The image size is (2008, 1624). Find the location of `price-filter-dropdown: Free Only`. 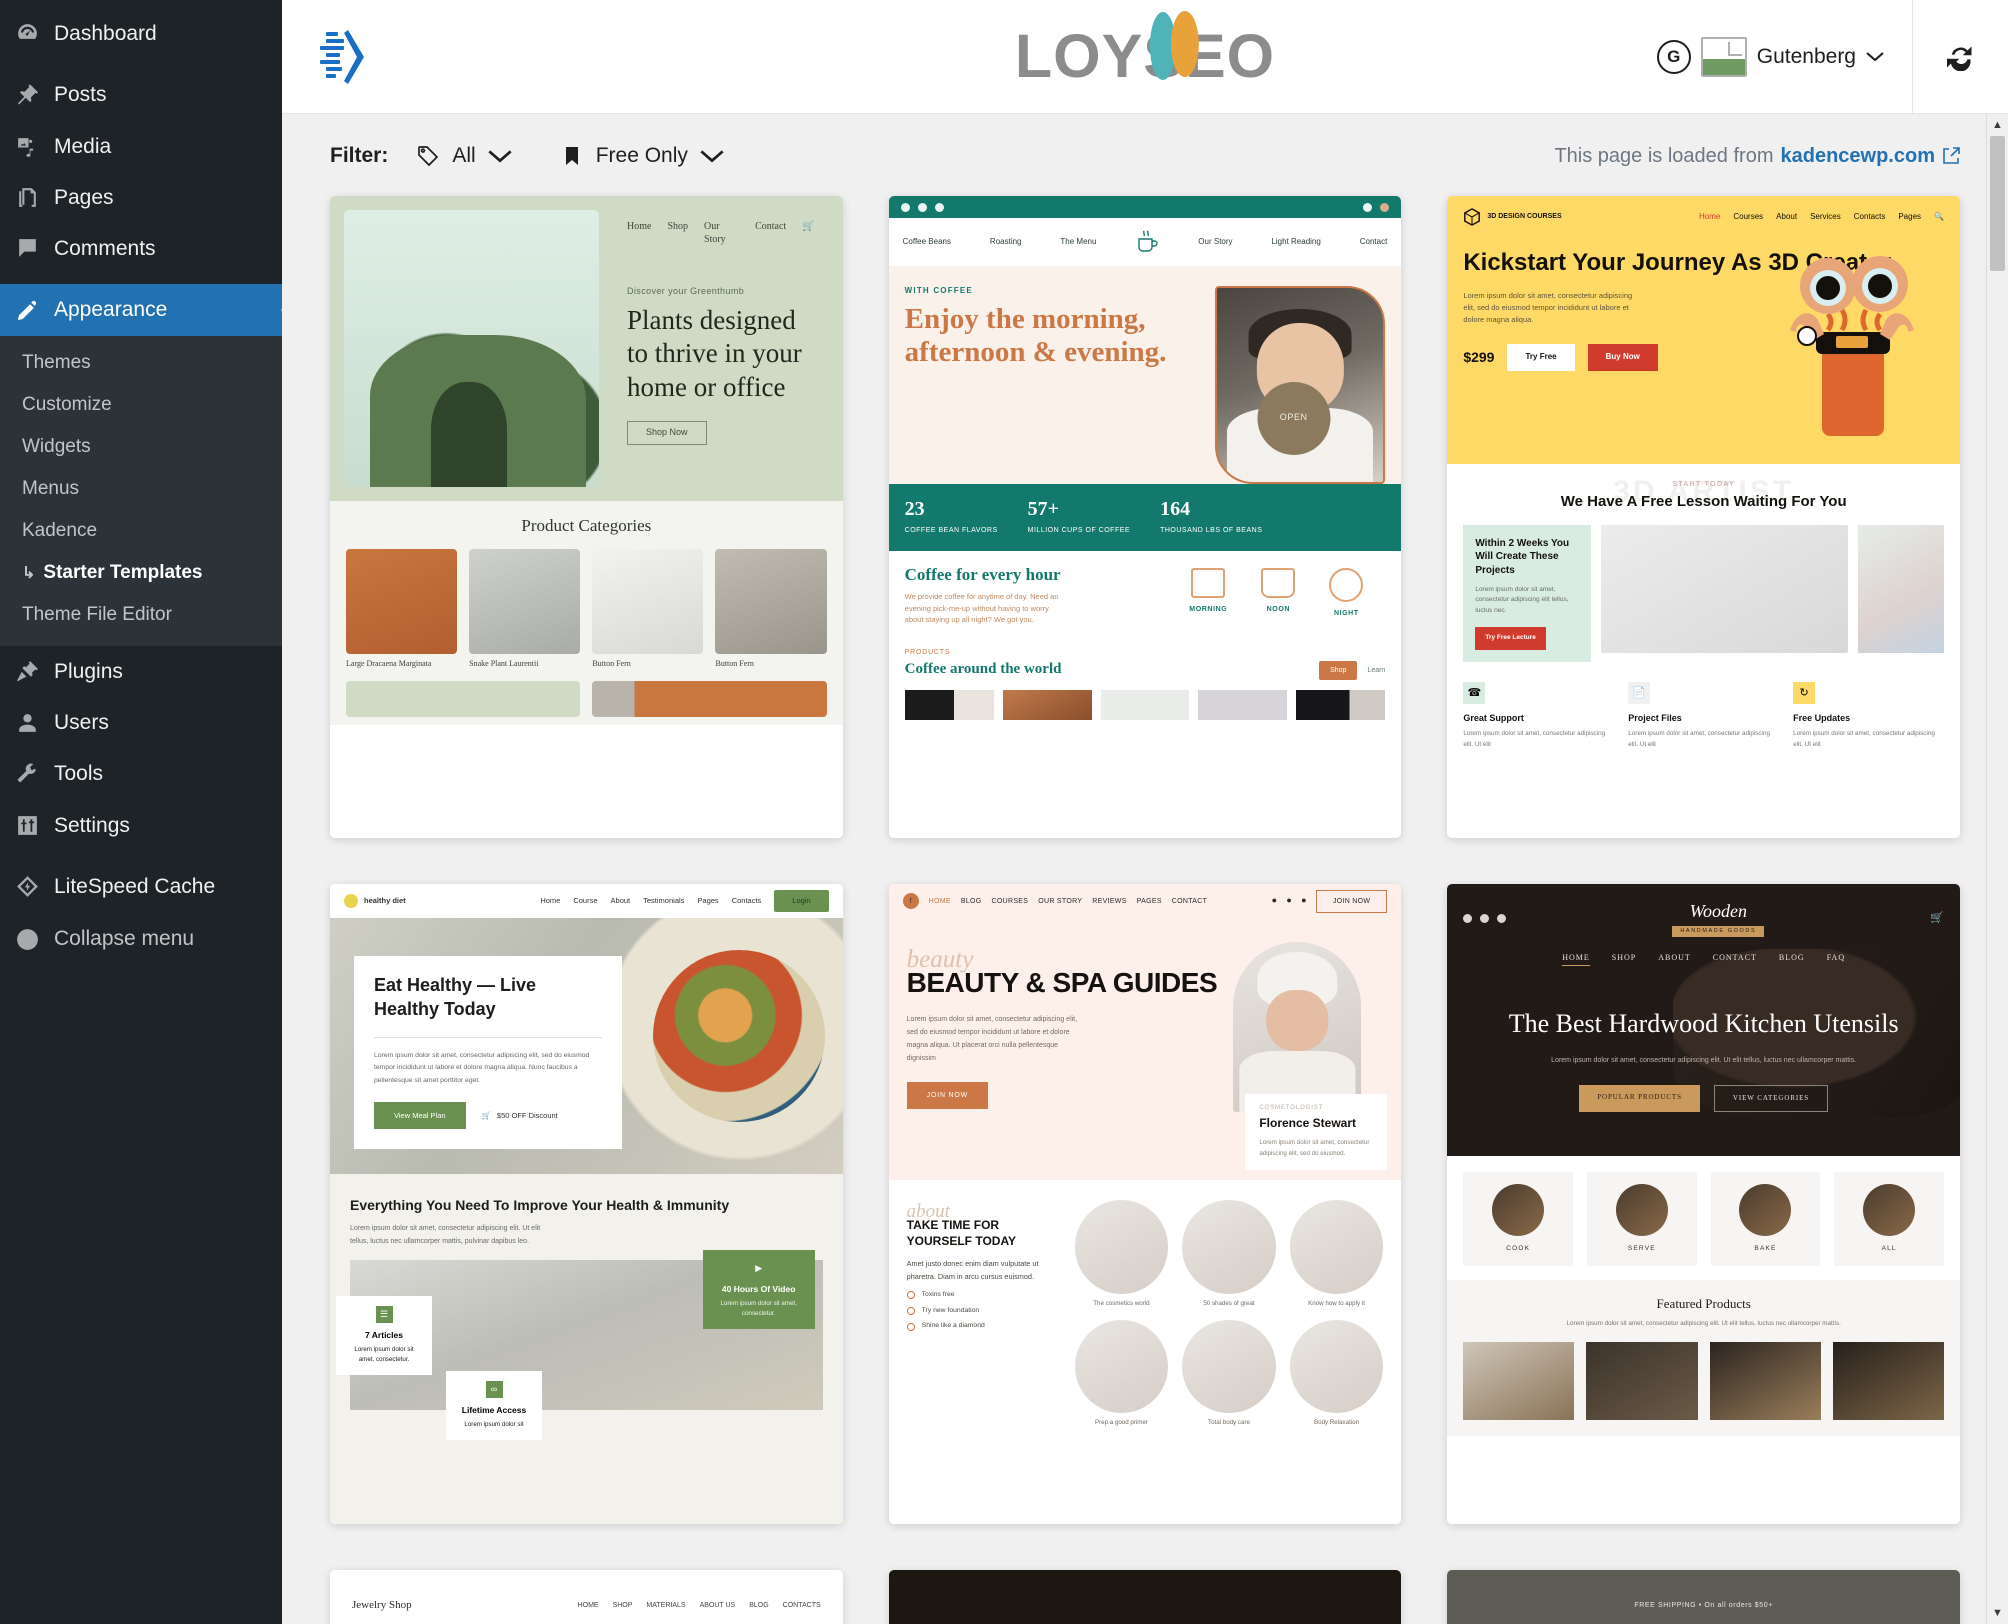

price-filter-dropdown: Free Only is located at coordinates (642, 156).